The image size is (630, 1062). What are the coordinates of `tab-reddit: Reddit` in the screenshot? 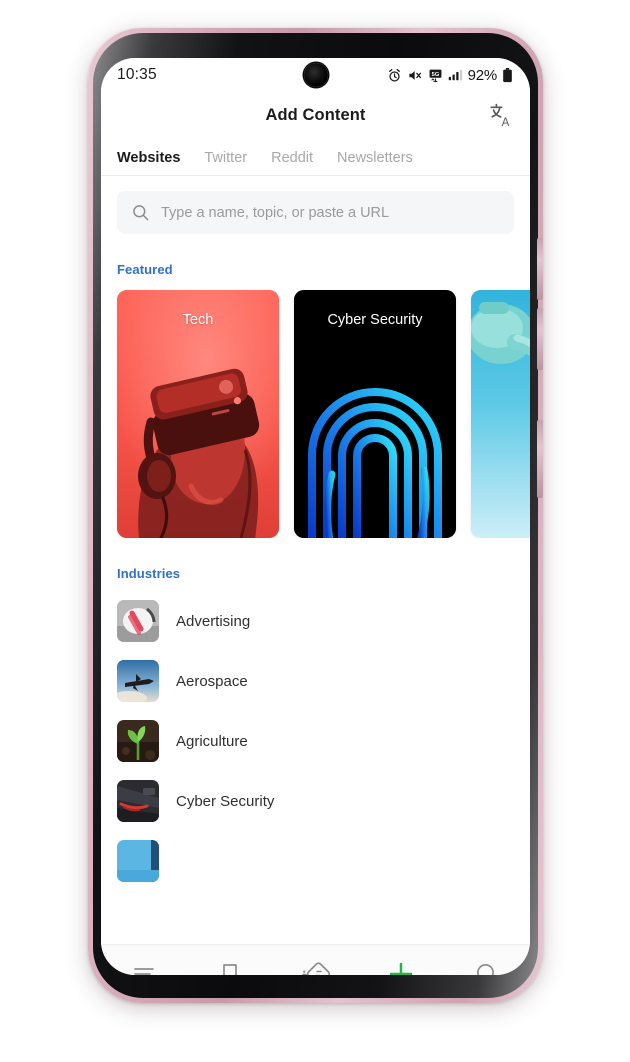 It's located at (292, 162).